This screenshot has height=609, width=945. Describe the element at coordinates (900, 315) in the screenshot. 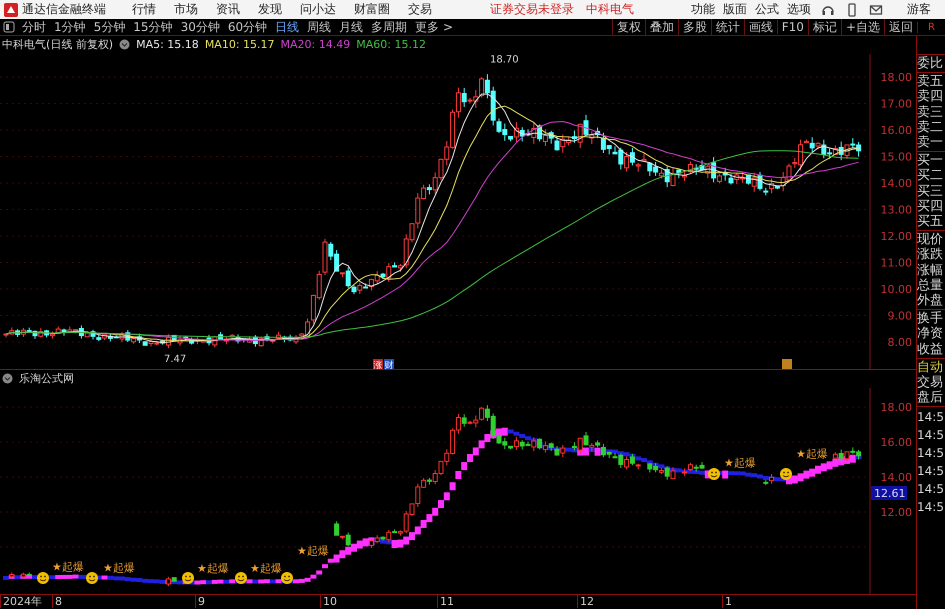

I see `price-axis-label: 9.00` at that location.